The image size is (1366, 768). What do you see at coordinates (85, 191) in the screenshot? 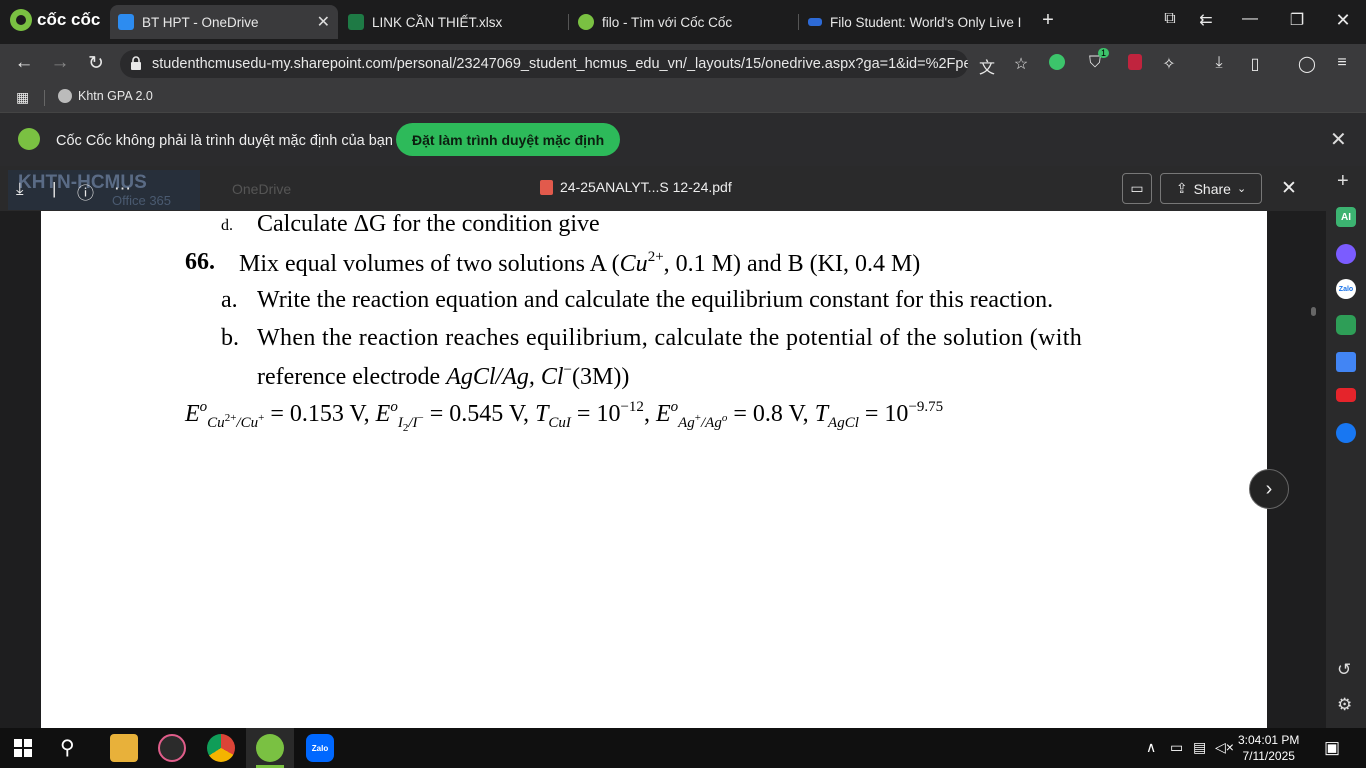
I see `info-icon: ⓘ` at bounding box center [85, 191].